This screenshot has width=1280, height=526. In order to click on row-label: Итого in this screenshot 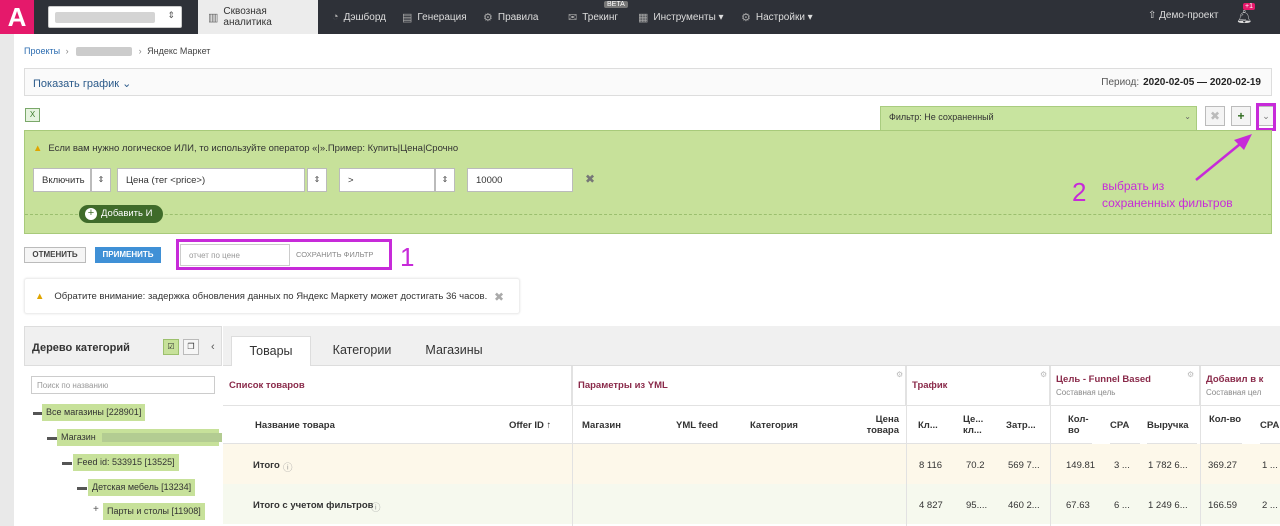, I will do `click(266, 465)`.